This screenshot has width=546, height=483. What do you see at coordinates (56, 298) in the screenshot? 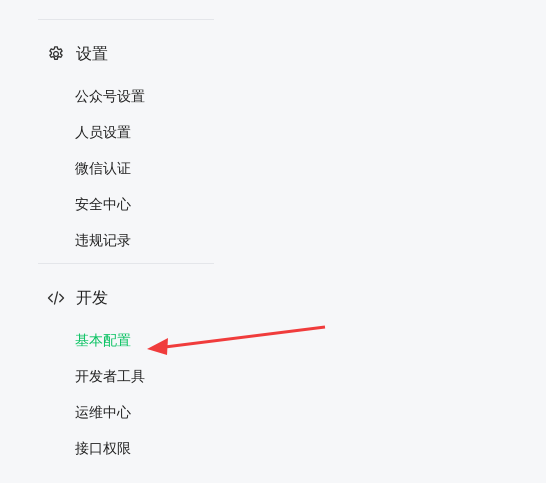
I see `code-icon` at bounding box center [56, 298].